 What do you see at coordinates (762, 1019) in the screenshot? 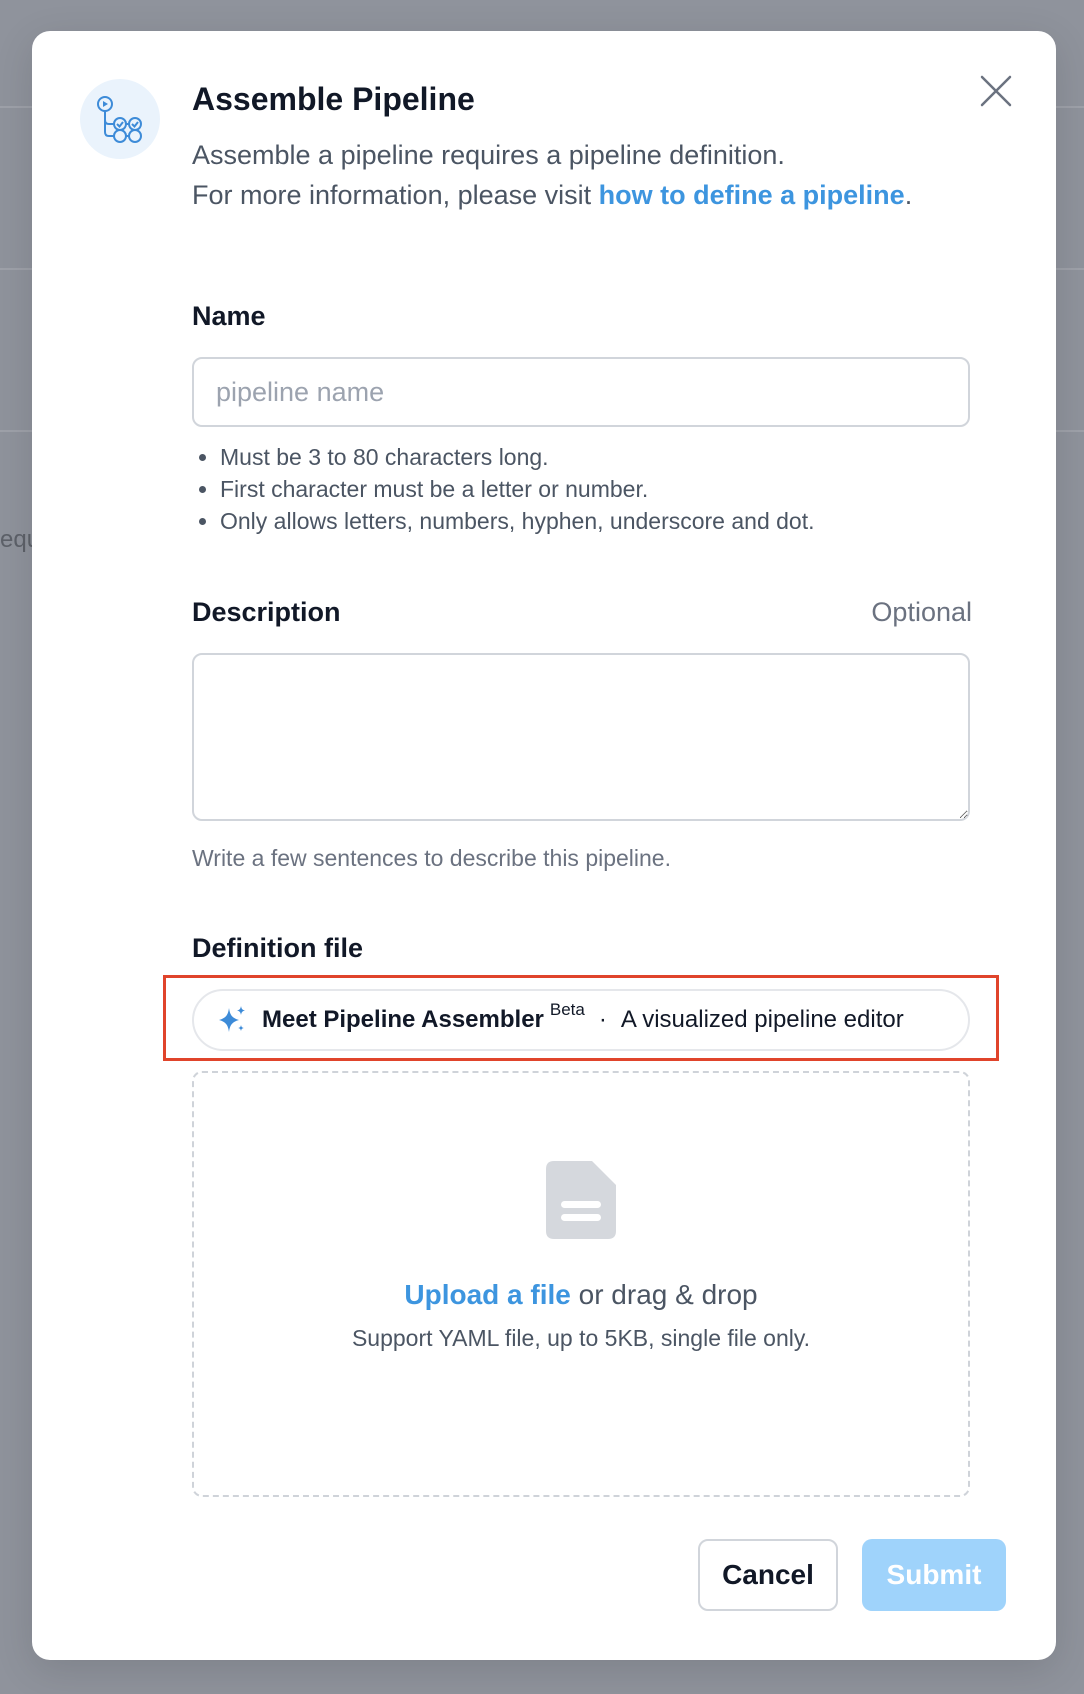
I see `assembler-tagline: A visualized pipeline editor` at bounding box center [762, 1019].